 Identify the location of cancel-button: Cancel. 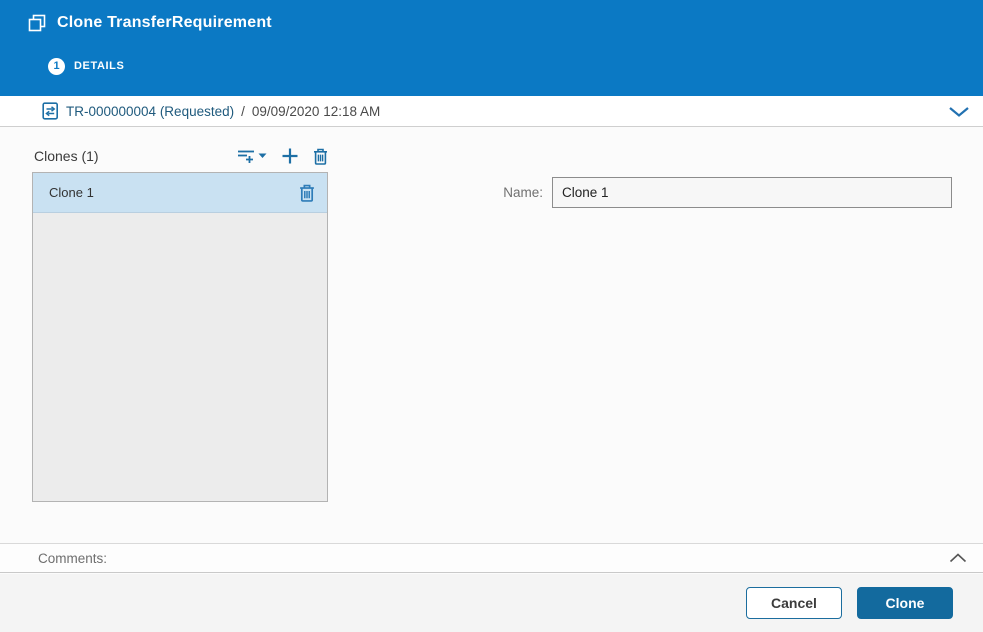
(794, 603).